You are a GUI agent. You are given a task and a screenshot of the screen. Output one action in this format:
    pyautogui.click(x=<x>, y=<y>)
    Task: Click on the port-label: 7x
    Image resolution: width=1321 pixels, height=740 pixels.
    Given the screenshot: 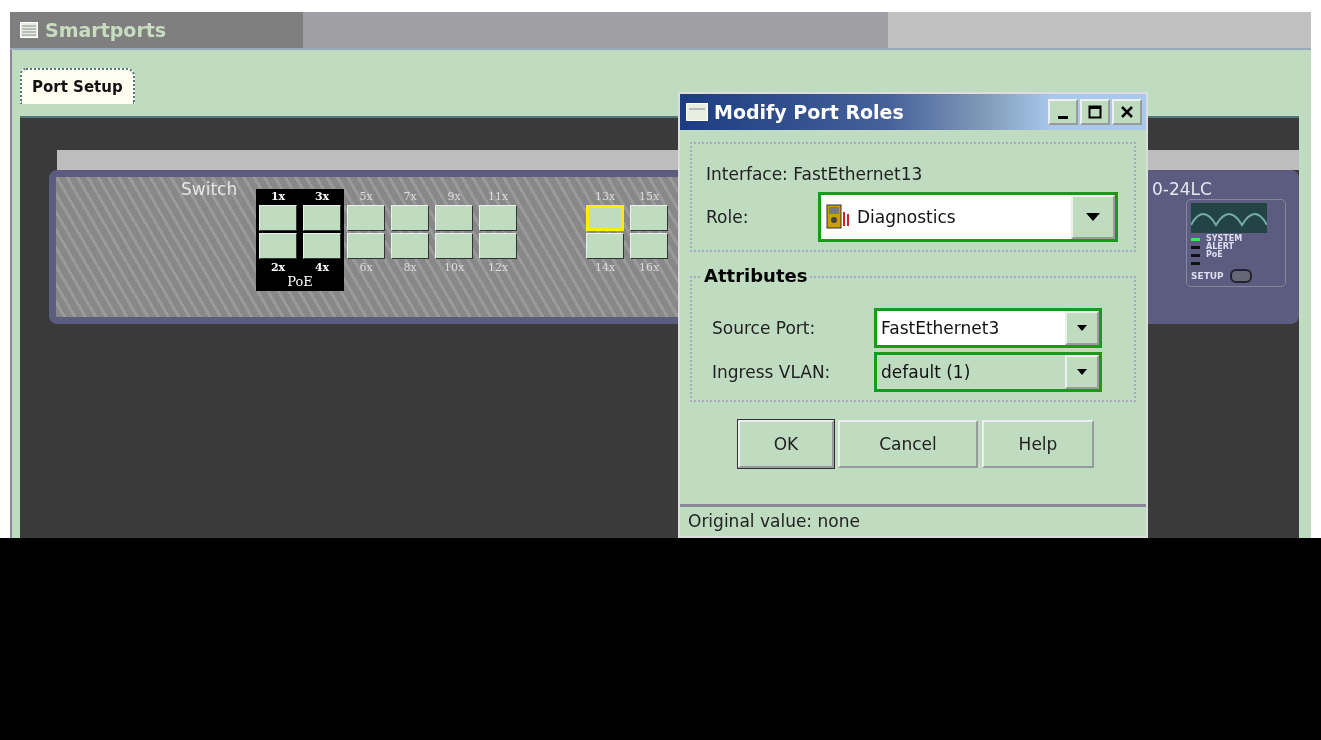 What is the action you would take?
    pyautogui.click(x=410, y=196)
    